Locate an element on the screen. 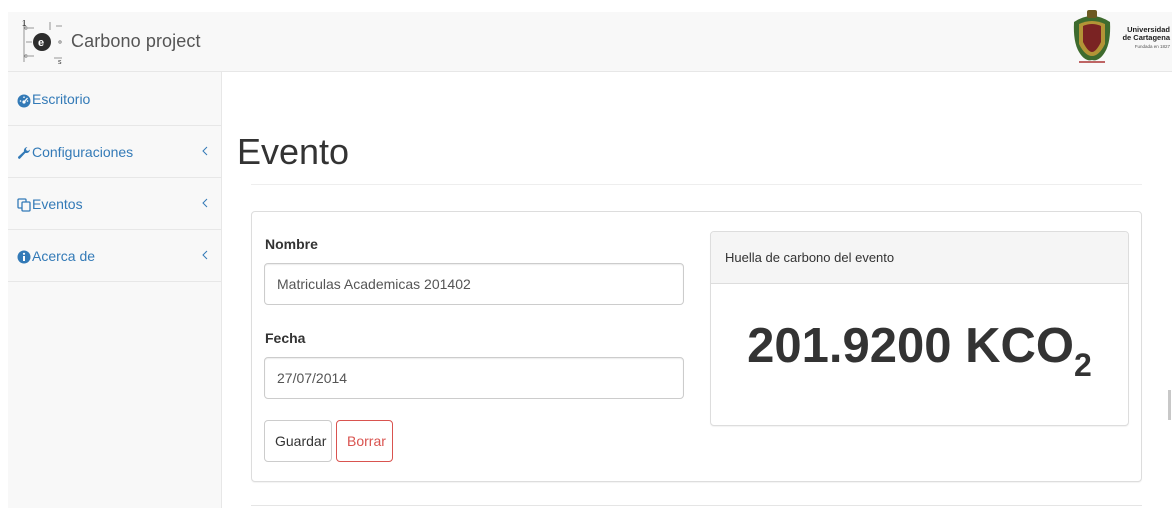  footprint-unit: KCO is located at coordinates (1020, 346).